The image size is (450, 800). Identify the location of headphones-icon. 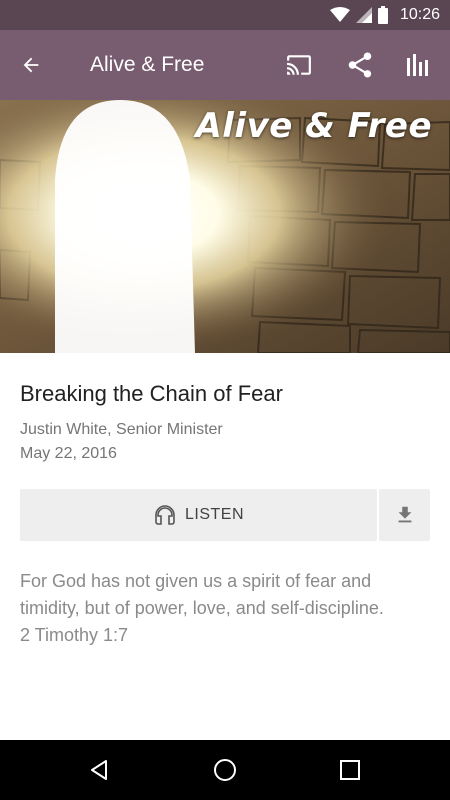
(165, 515).